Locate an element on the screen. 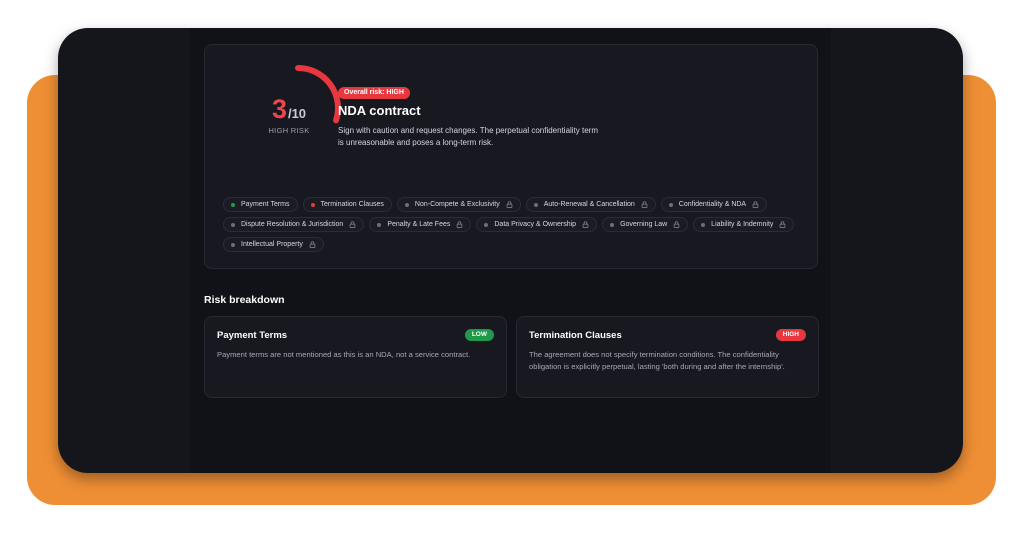  risk-level-label: HIGH RISK is located at coordinates (289, 130).